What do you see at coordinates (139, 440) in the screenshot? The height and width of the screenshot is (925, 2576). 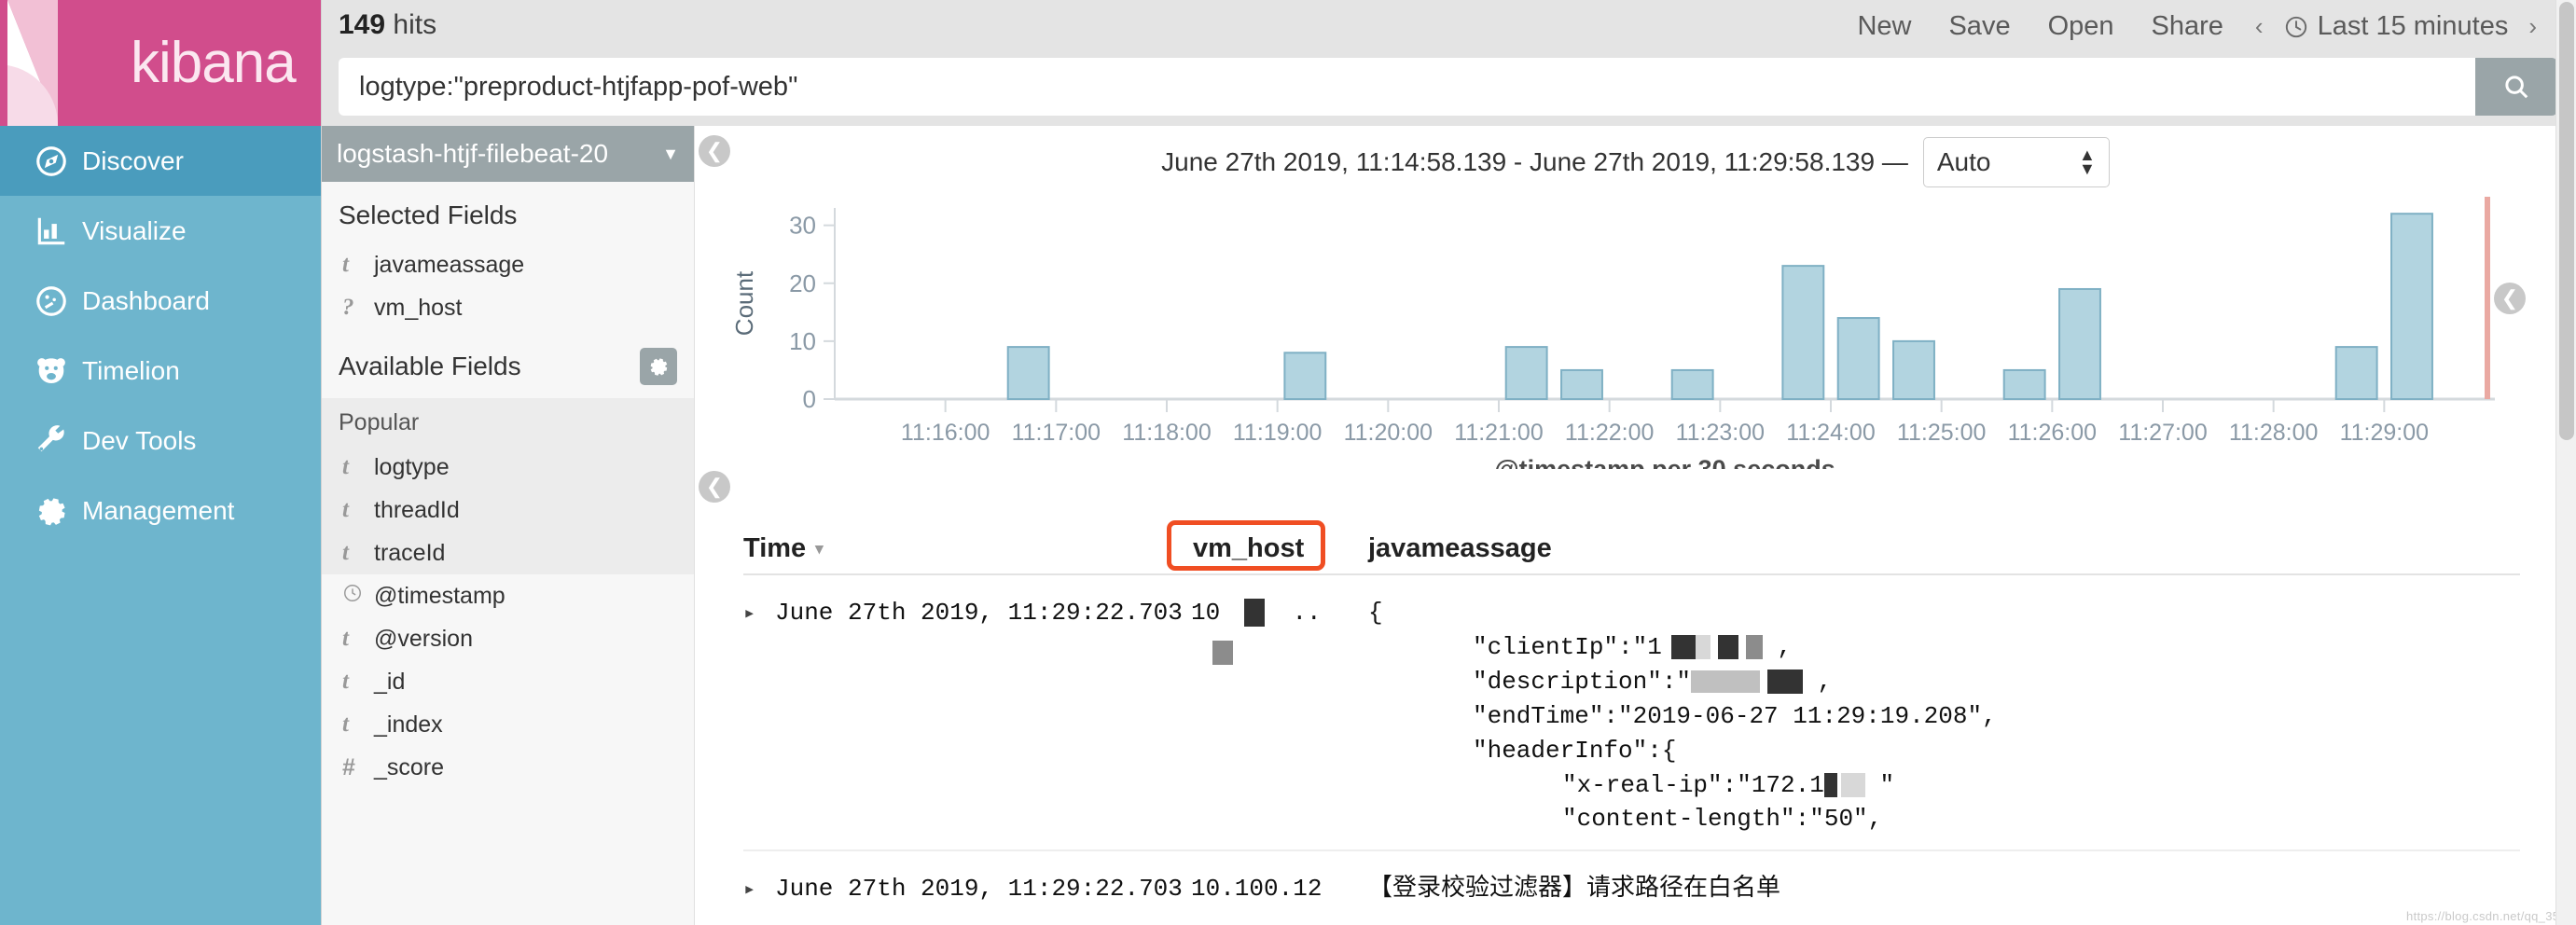 I see `sidebar-item-label: Dev Tools` at bounding box center [139, 440].